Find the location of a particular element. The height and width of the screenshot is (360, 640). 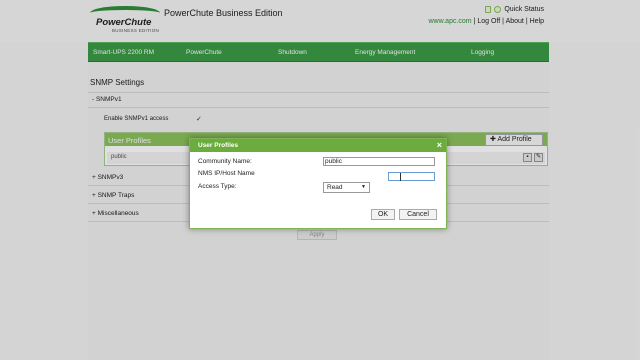

cancel-button: Cancel is located at coordinates (418, 214).